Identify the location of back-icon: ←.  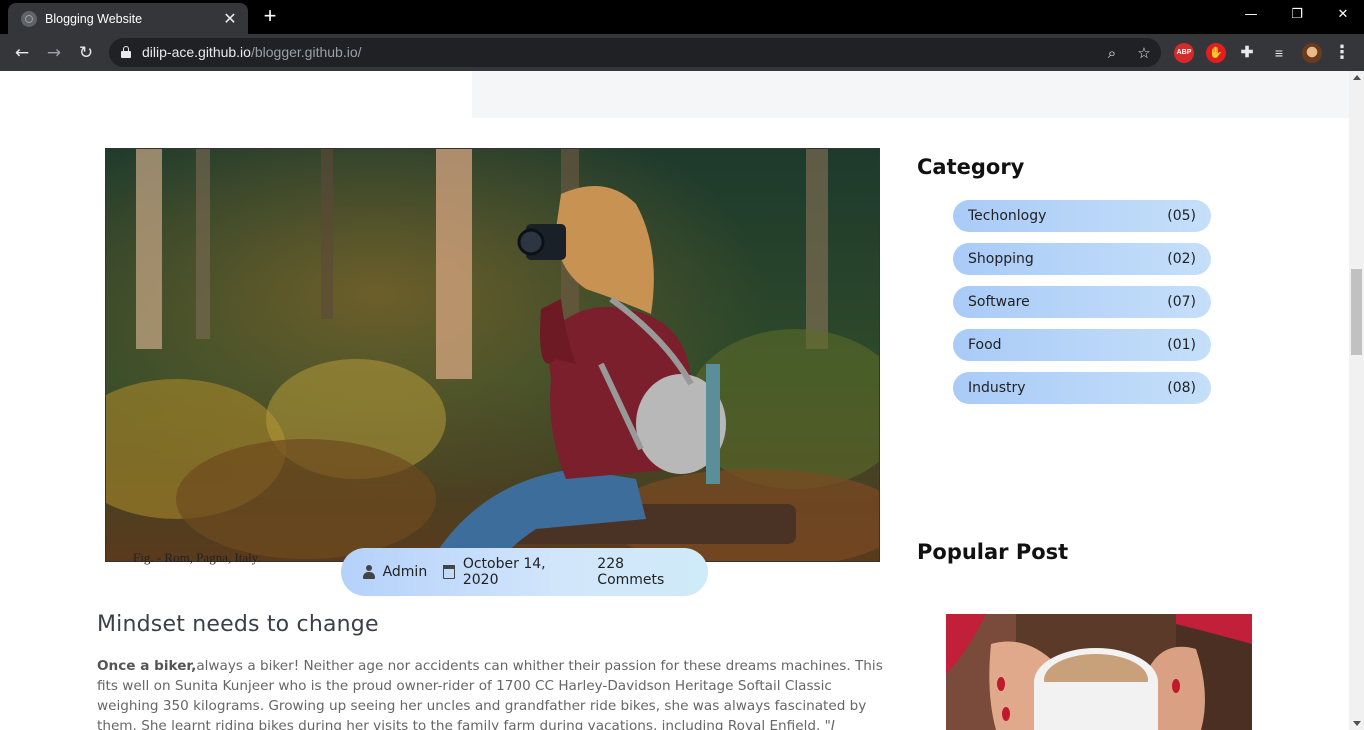
(22, 53).